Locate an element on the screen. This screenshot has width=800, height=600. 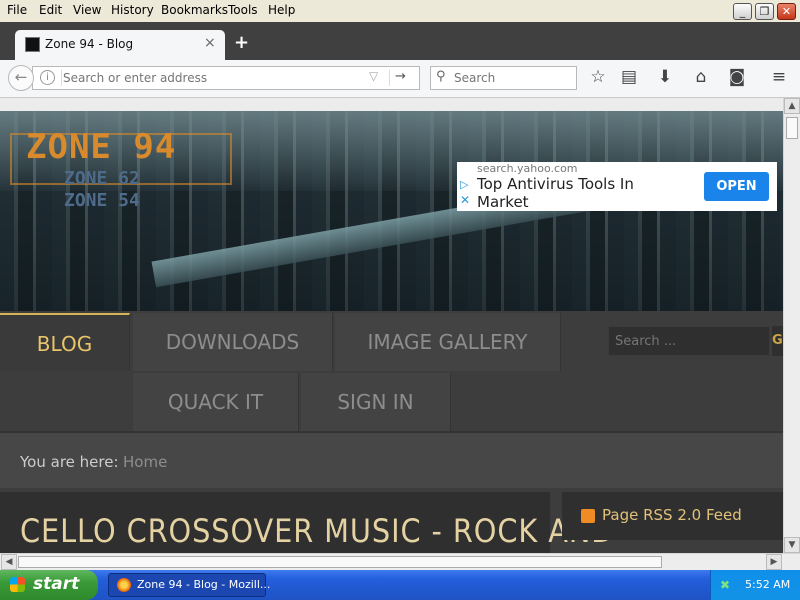
rss-feed-link: Page RSS 2.0 Feed is located at coordinates (672, 515).